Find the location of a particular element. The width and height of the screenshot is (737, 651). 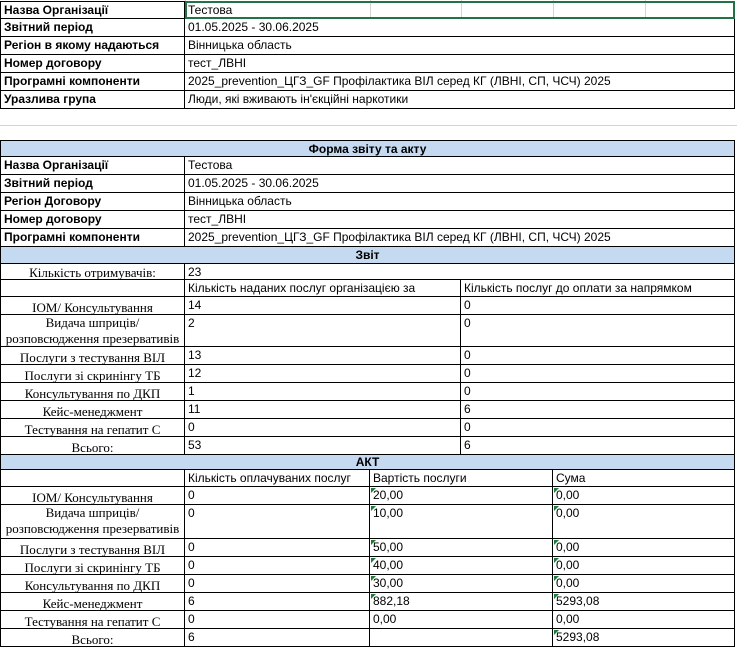

report-corner is located at coordinates (92, 288).